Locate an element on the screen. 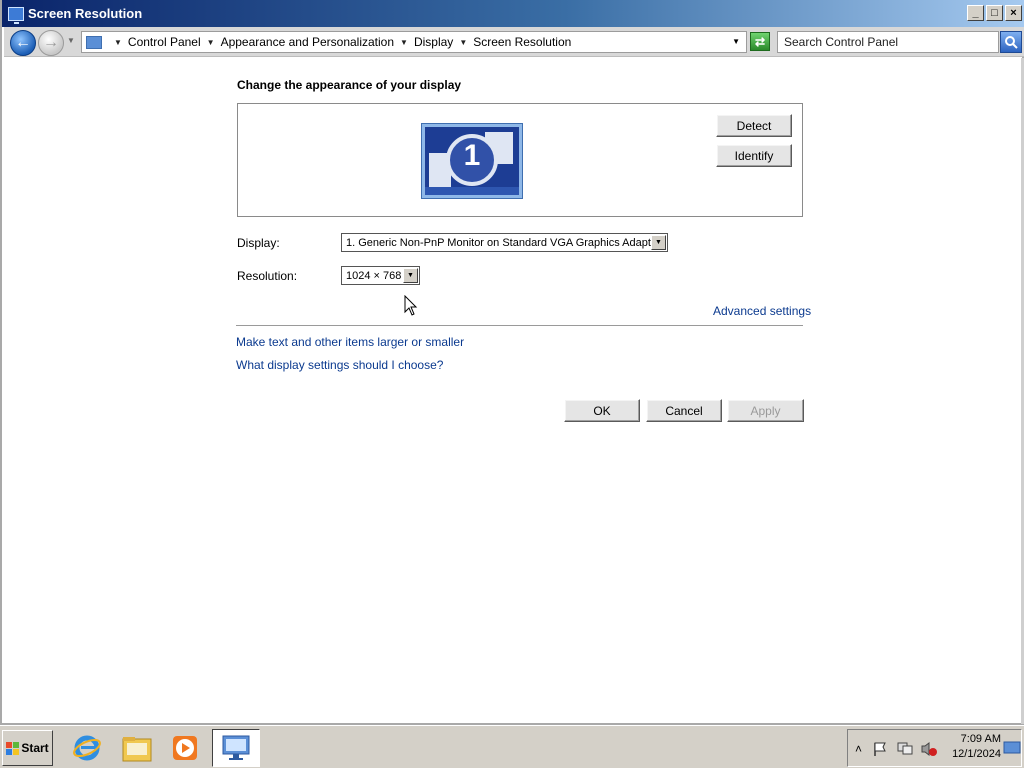 The width and height of the screenshot is (1024, 768). breadcrumb-item-screen-resolution: Screen Resolution is located at coordinates (522, 42).